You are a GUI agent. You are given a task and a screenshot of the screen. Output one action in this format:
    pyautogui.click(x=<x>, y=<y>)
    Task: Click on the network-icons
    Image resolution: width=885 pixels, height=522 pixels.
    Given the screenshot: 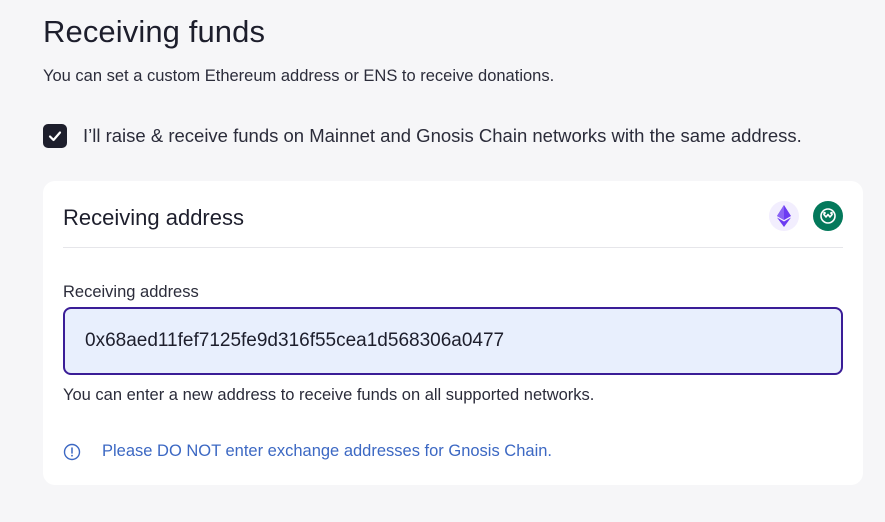 What is the action you would take?
    pyautogui.click(x=806, y=216)
    